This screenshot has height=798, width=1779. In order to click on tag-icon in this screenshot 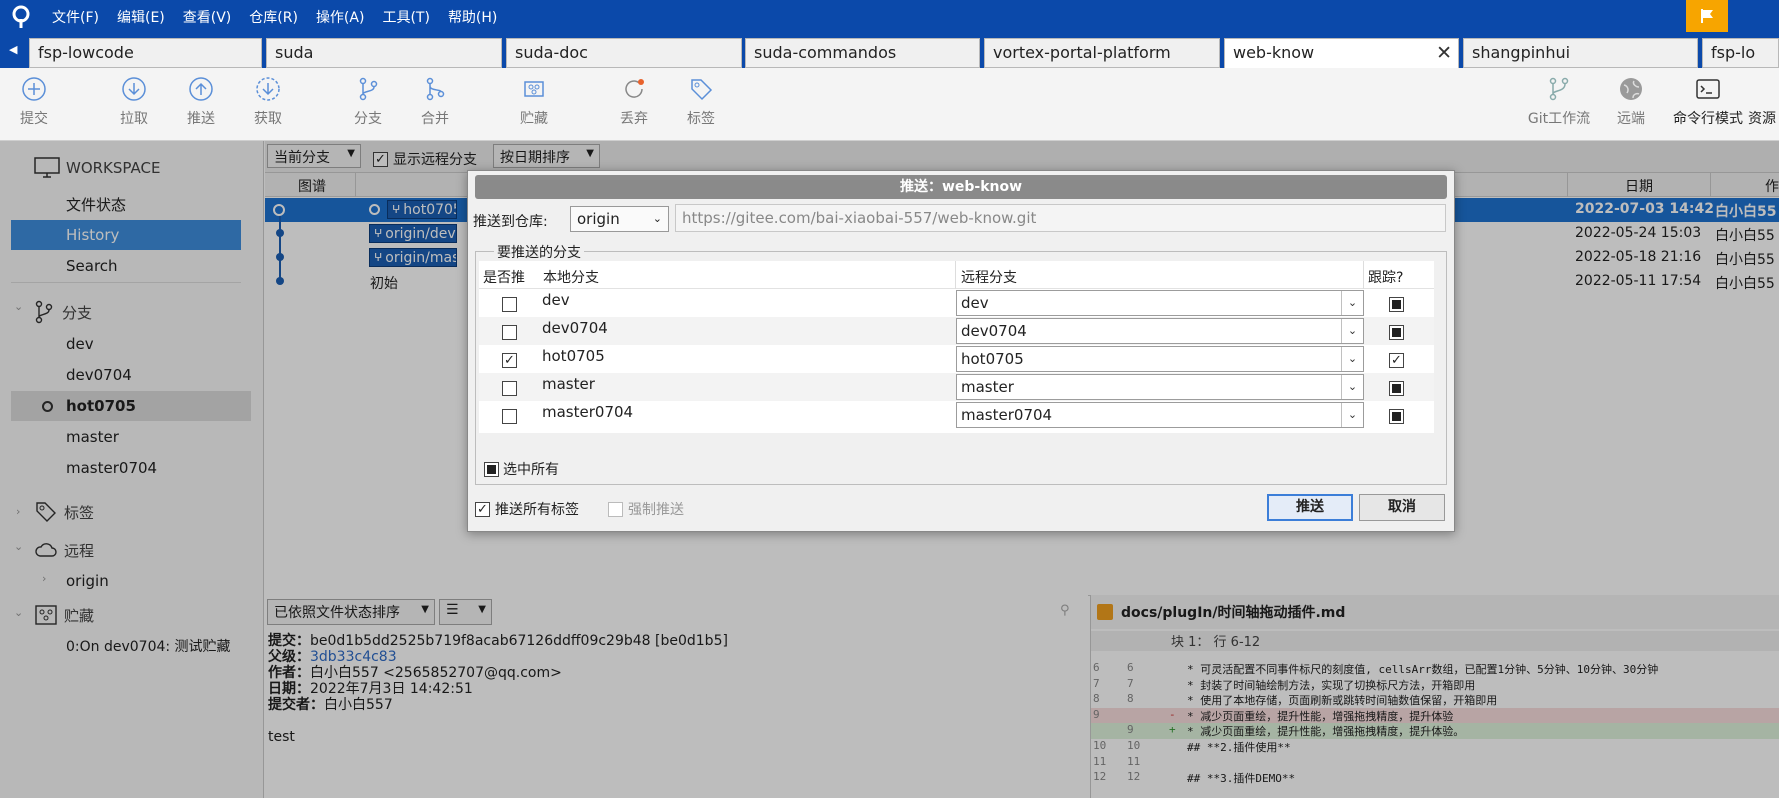, I will do `click(702, 90)`.